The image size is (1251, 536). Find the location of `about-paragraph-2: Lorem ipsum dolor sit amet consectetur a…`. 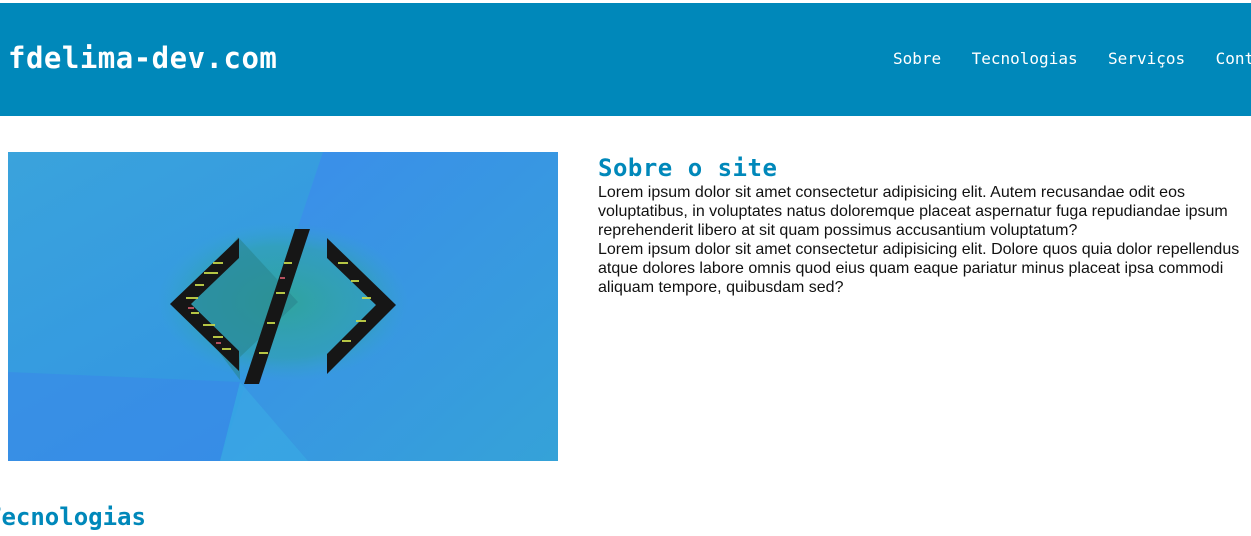

about-paragraph-2: Lorem ipsum dolor sit amet consectetur a… is located at coordinates (919, 268).